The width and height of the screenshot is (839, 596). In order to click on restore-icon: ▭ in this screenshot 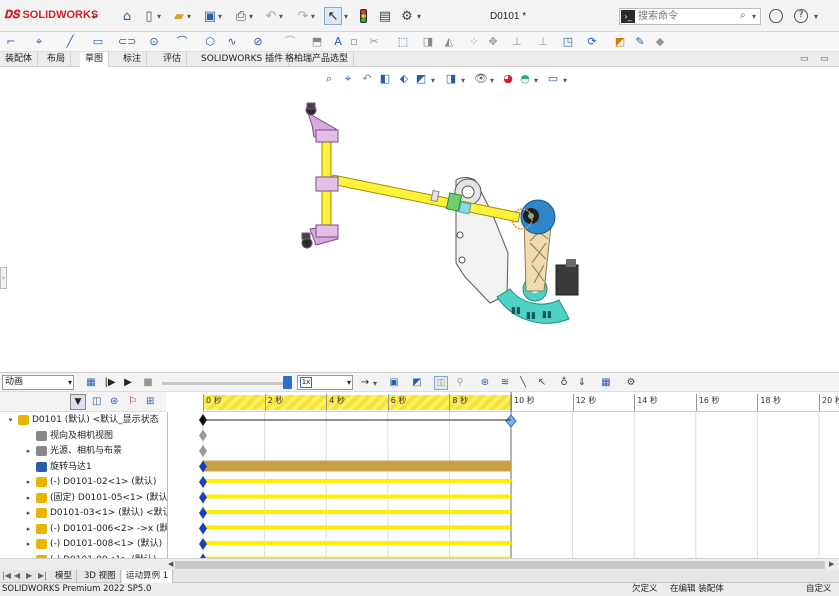, I will do `click(804, 59)`.